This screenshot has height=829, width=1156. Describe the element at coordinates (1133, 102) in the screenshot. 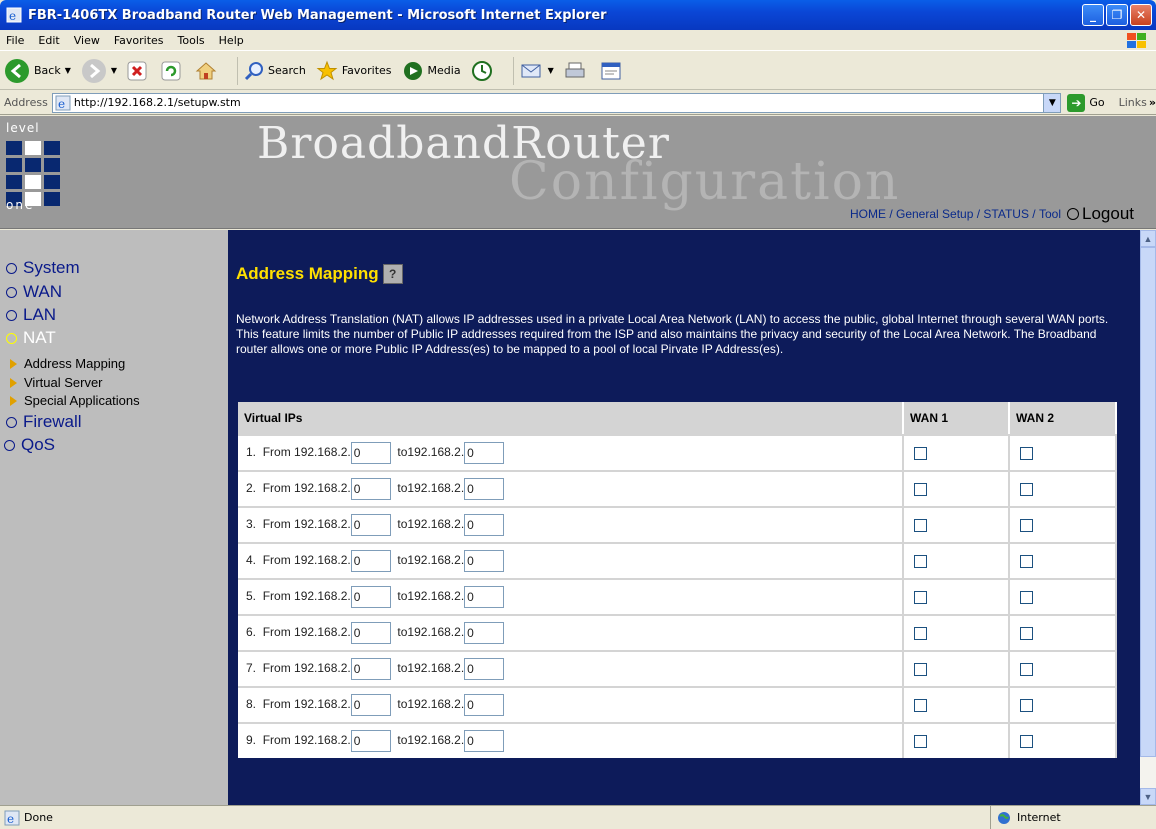

I see `links-button: Links` at that location.